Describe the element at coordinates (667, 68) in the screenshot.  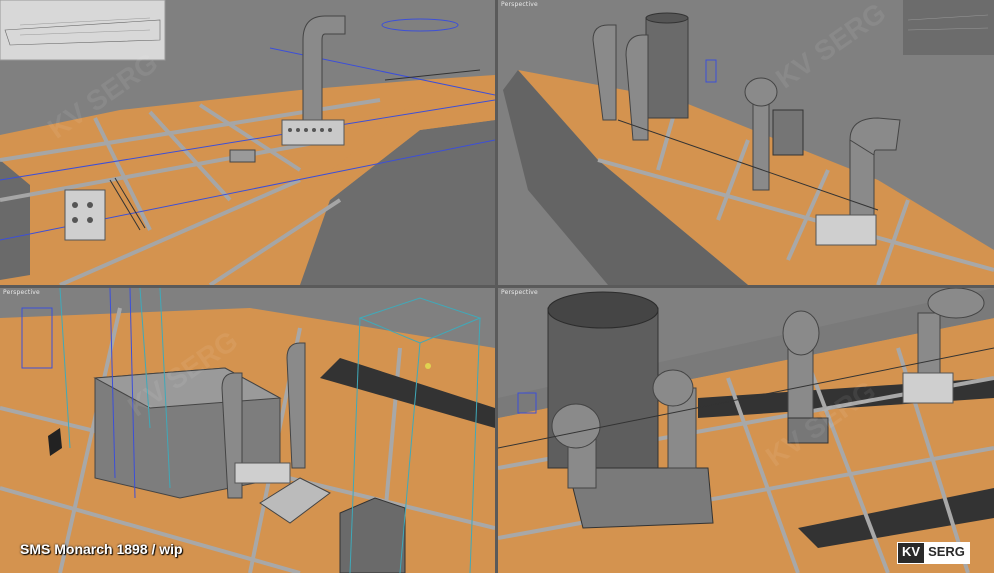
I see `main-funnel` at that location.